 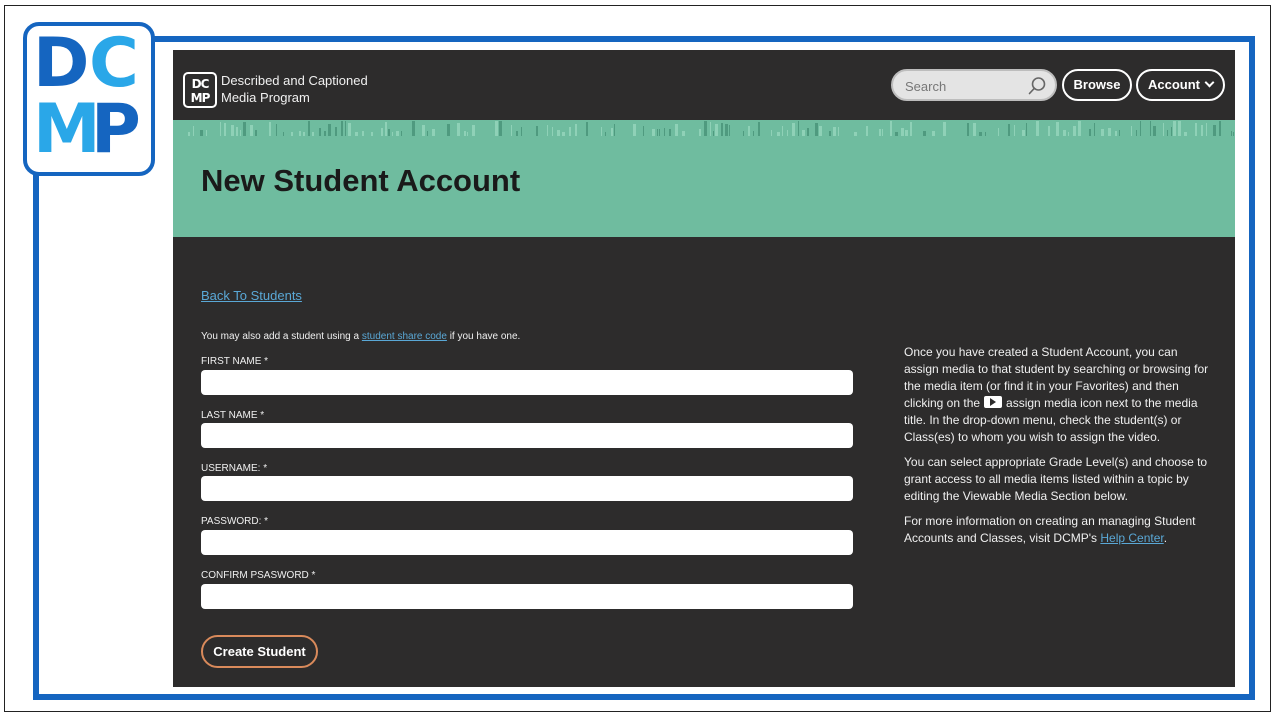 I want to click on page-title: New Student Account, so click(x=361, y=180).